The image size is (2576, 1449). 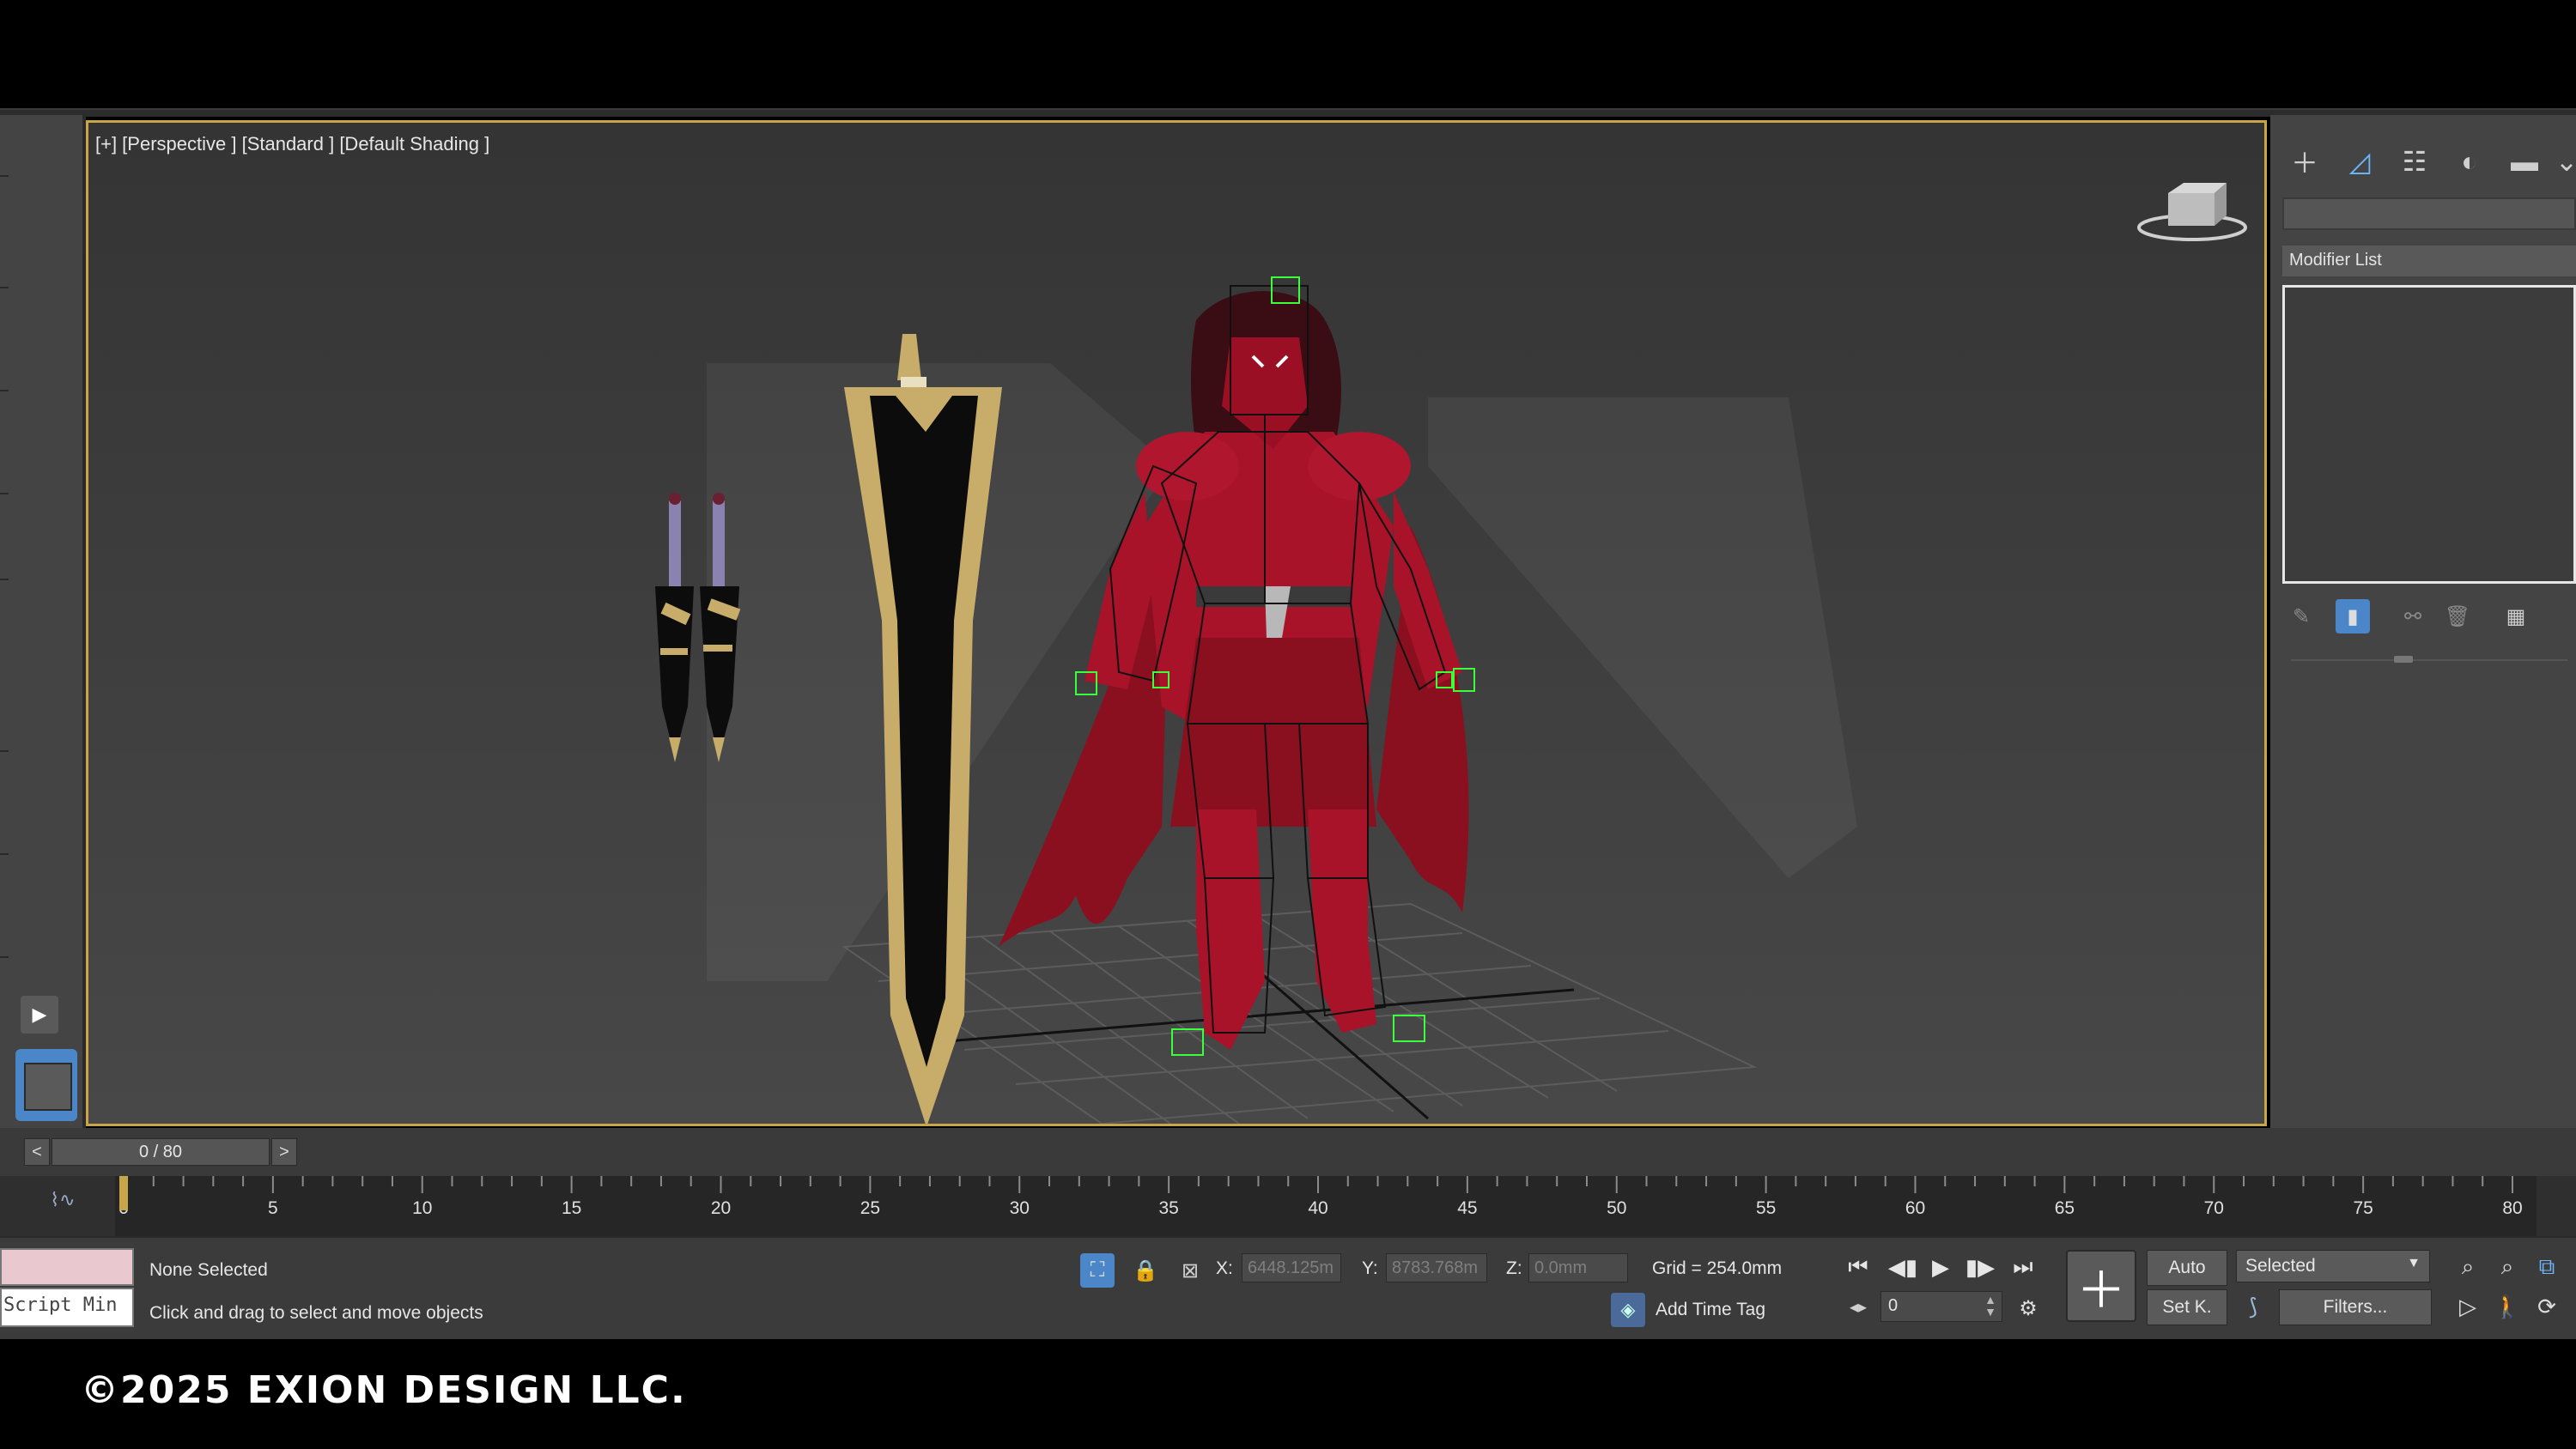 I want to click on key-mode-toggle-icon: ◂▸, so click(x=1858, y=1306).